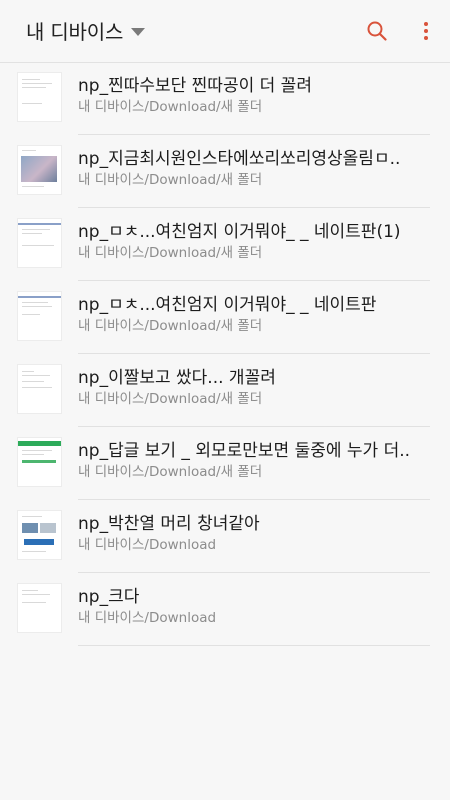 This screenshot has height=800, width=450. I want to click on file-name: np_지금최시원인스타에쏘리쏘리영상올림ㅁ.., so click(239, 159).